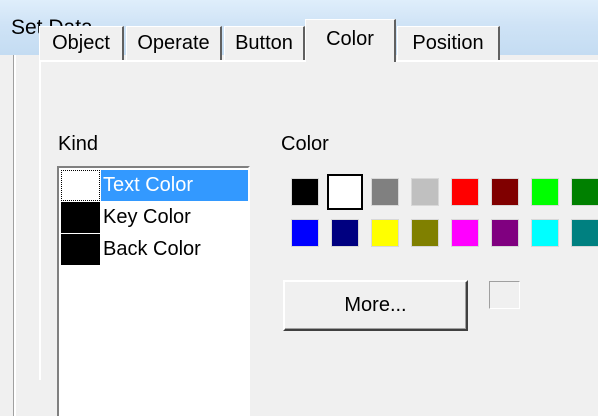  What do you see at coordinates (448, 43) in the screenshot?
I see `tab-position: Position` at bounding box center [448, 43].